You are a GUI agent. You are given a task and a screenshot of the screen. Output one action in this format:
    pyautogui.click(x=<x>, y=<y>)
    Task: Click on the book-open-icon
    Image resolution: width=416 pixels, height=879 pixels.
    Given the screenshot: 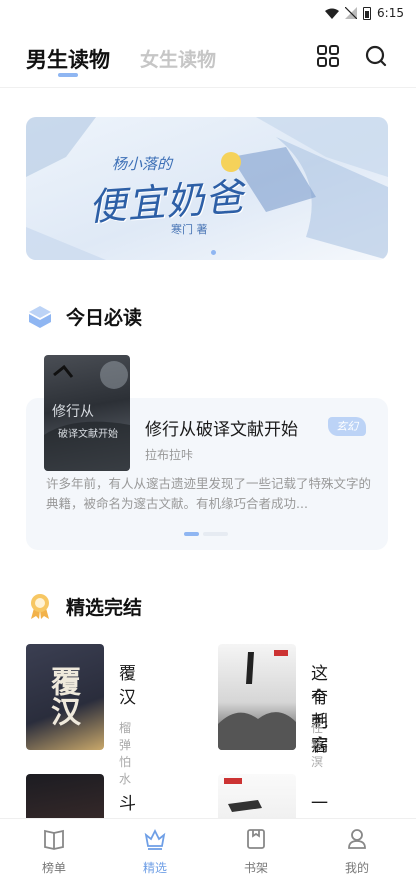 What is the action you would take?
    pyautogui.click(x=54, y=839)
    